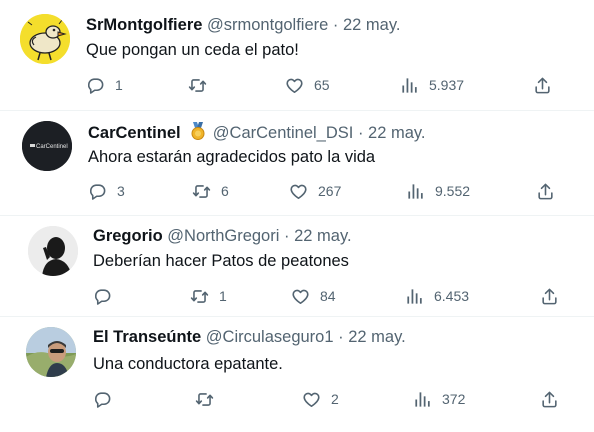  What do you see at coordinates (454, 399) in the screenshot?
I see `views-count: 372` at bounding box center [454, 399].